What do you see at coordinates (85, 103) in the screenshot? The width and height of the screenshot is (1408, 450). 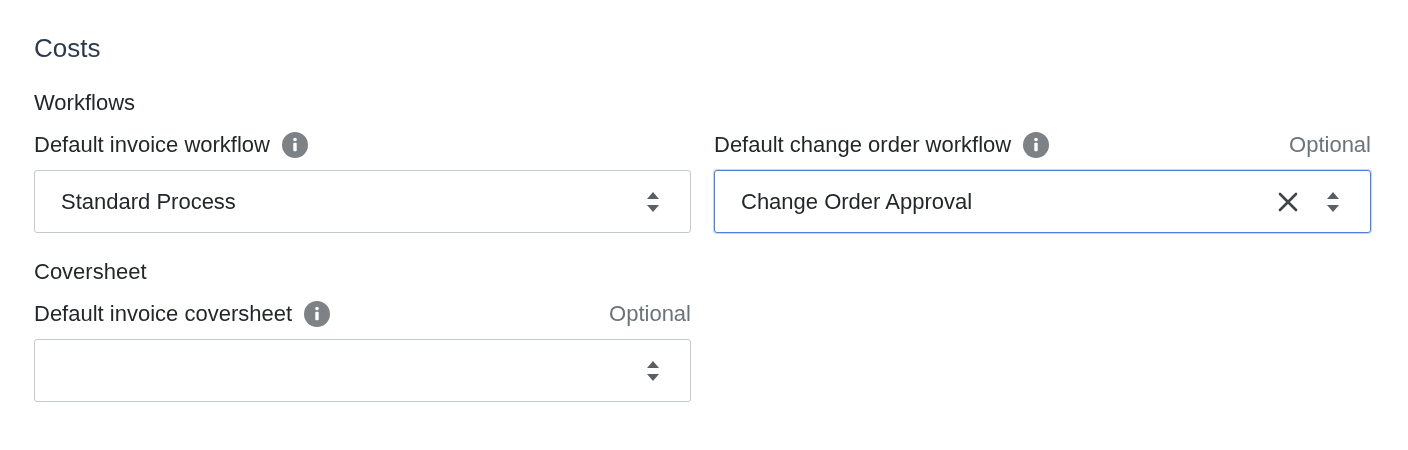 I see `subsection-heading: Workflows` at bounding box center [85, 103].